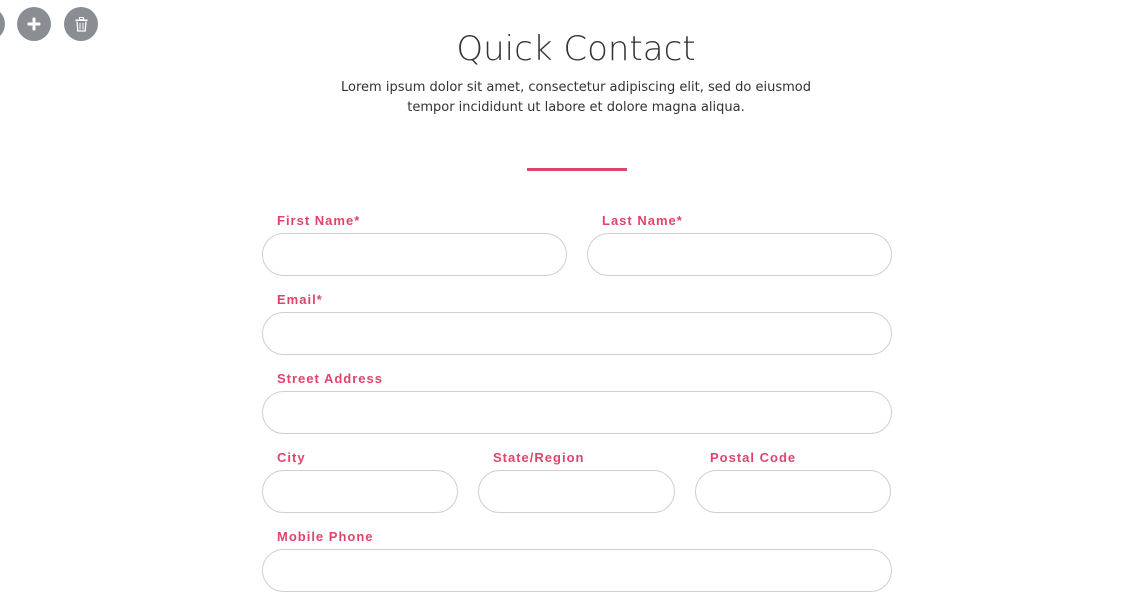  I want to click on email-input, so click(577, 333).